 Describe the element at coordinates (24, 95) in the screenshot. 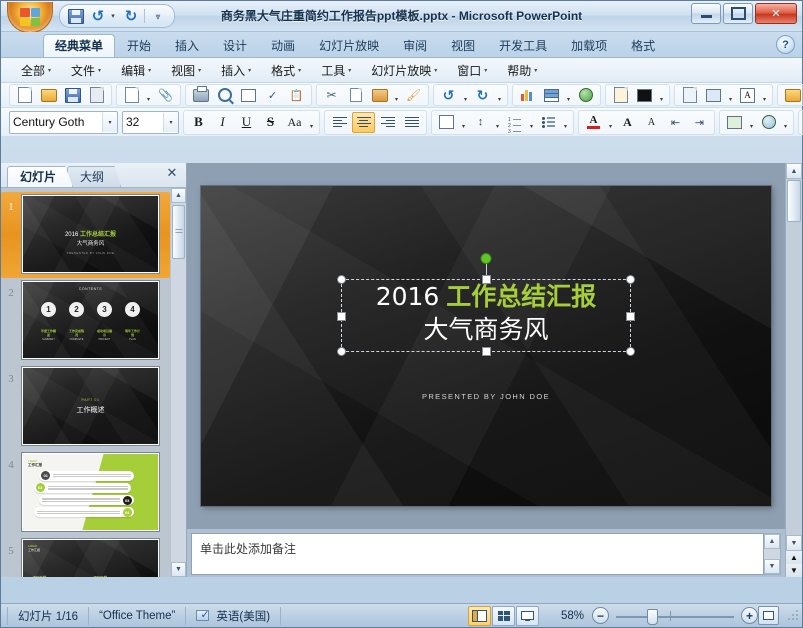

I see `new-document-icon` at that location.